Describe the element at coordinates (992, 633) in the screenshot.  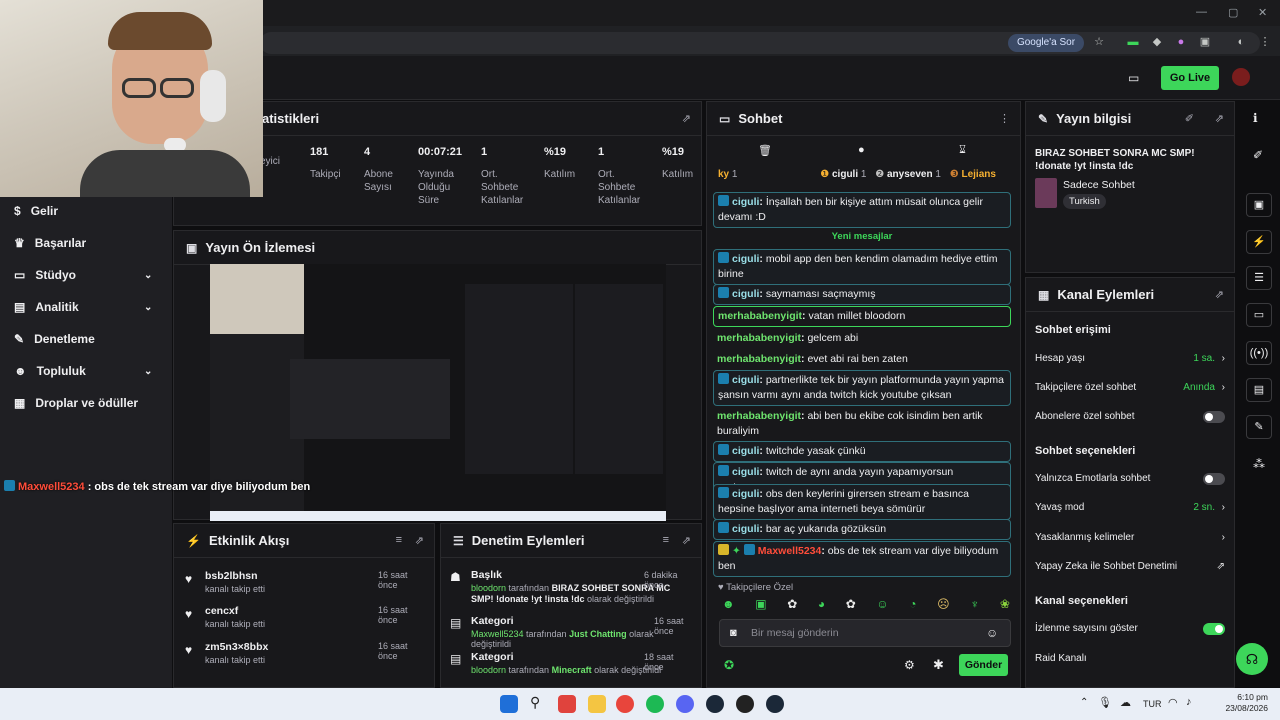
I see `emoji-icon: ☺` at that location.